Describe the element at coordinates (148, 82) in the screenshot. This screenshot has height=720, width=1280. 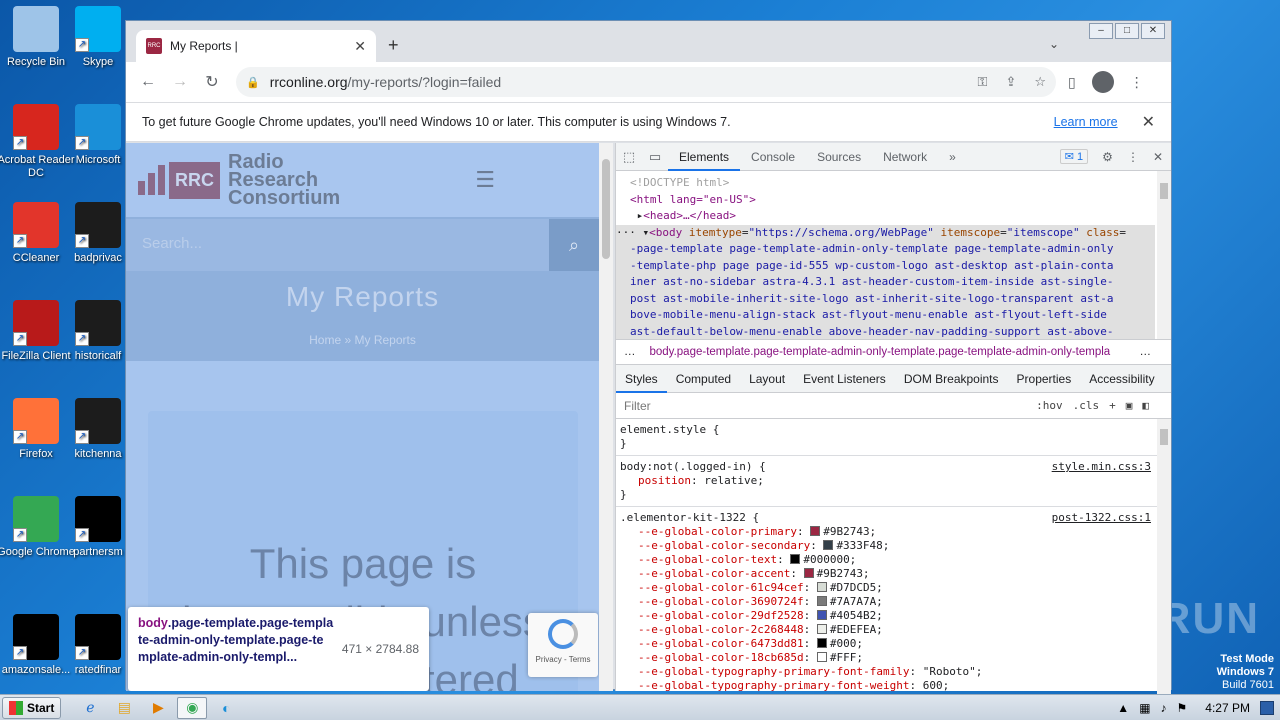
I see `back-button: ←` at that location.